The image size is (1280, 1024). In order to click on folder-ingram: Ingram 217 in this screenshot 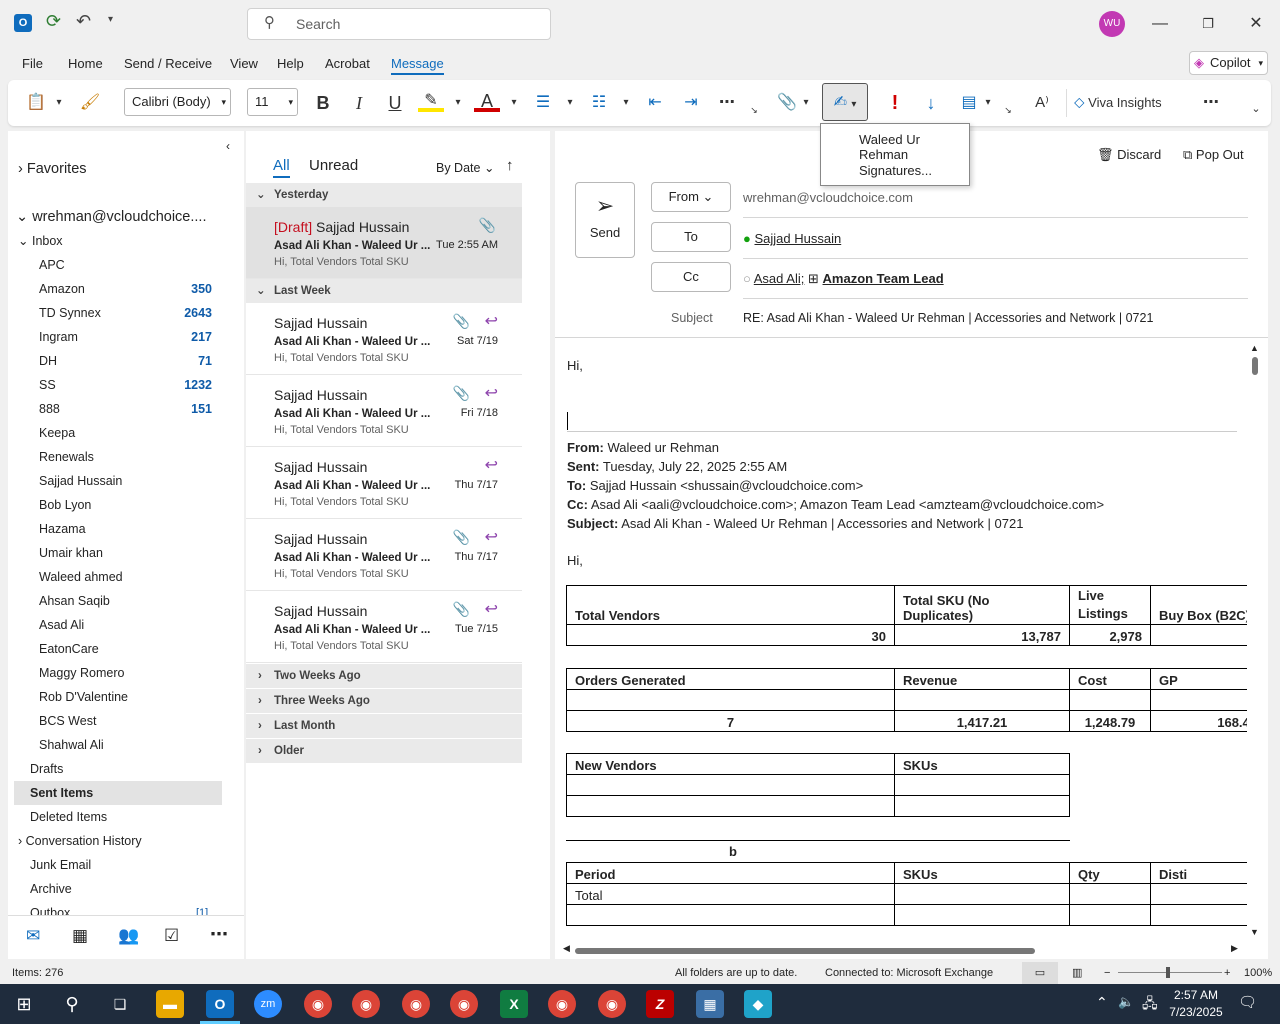, I will do `click(126, 337)`.